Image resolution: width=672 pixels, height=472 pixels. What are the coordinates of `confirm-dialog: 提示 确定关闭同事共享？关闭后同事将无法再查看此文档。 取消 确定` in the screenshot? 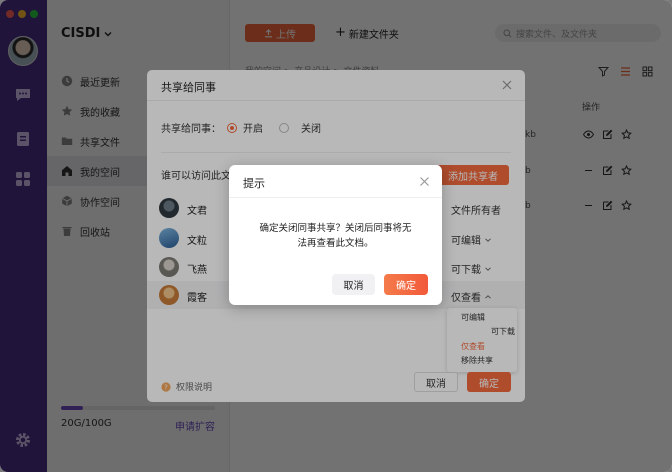 It's located at (335, 235).